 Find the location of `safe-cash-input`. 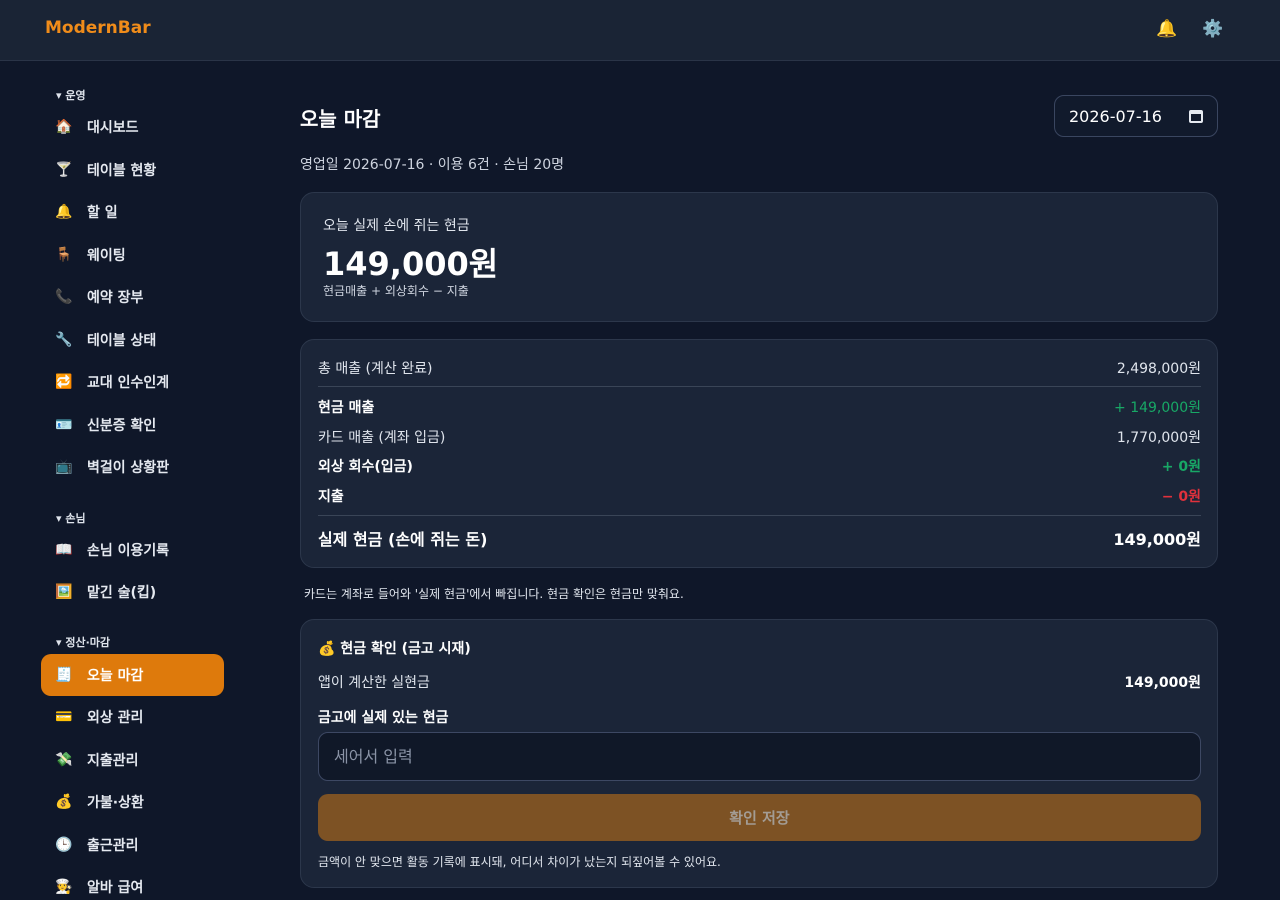

safe-cash-input is located at coordinates (759, 756).